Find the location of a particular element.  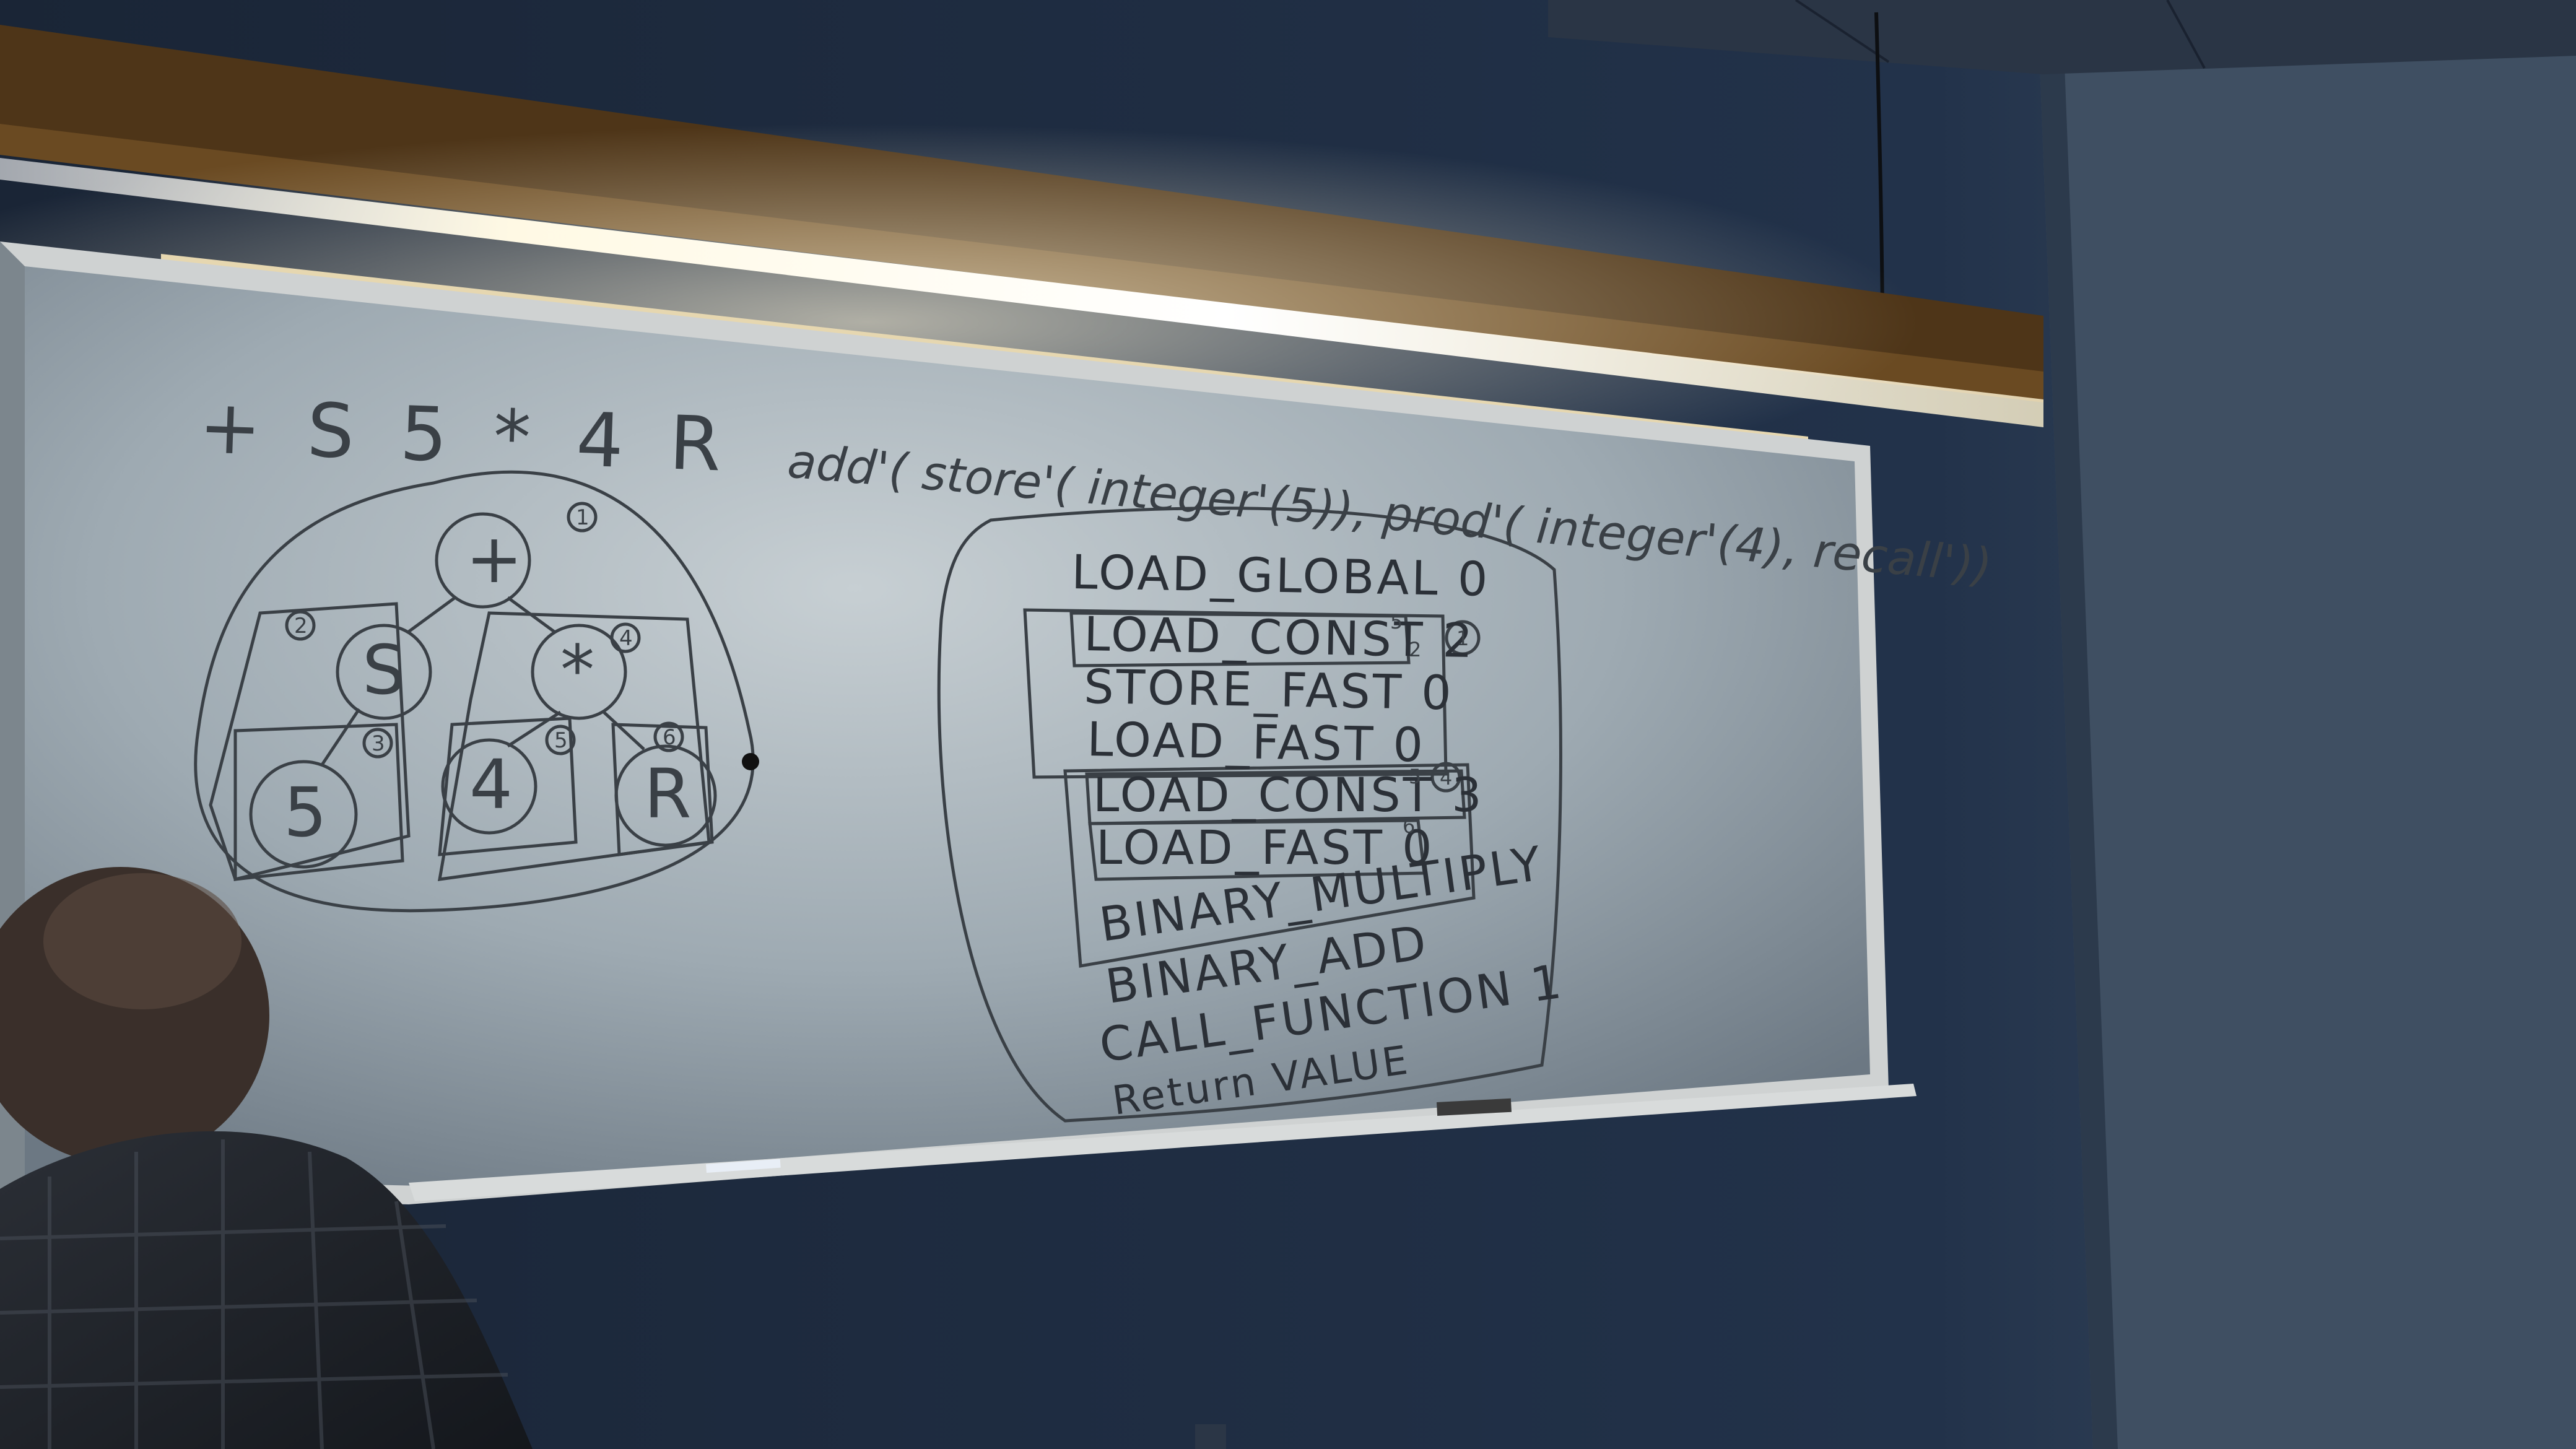

node-plus-label: + is located at coordinates (494, 558).